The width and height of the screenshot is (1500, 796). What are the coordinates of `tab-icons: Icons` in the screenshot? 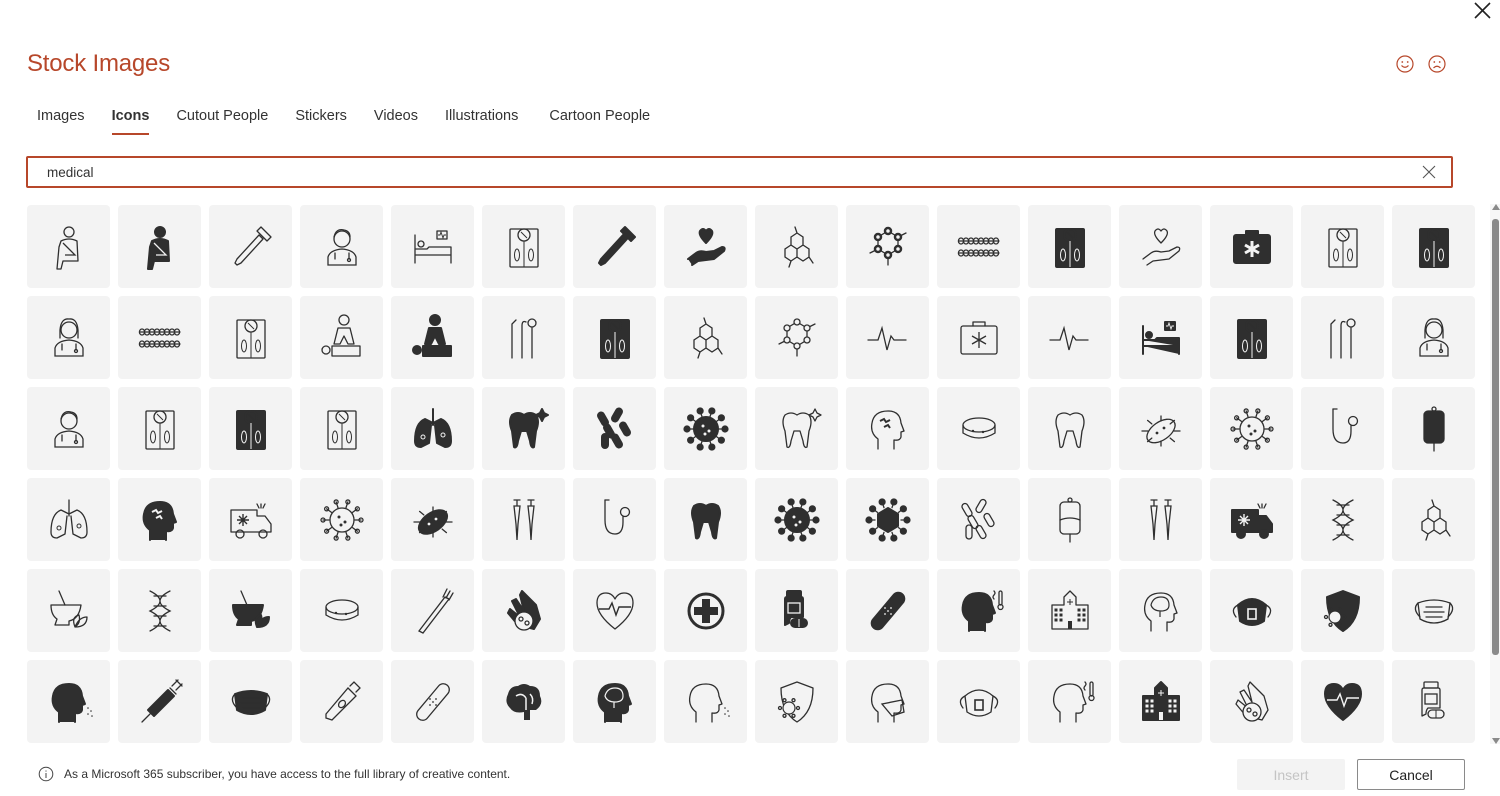 It's located at (131, 120).